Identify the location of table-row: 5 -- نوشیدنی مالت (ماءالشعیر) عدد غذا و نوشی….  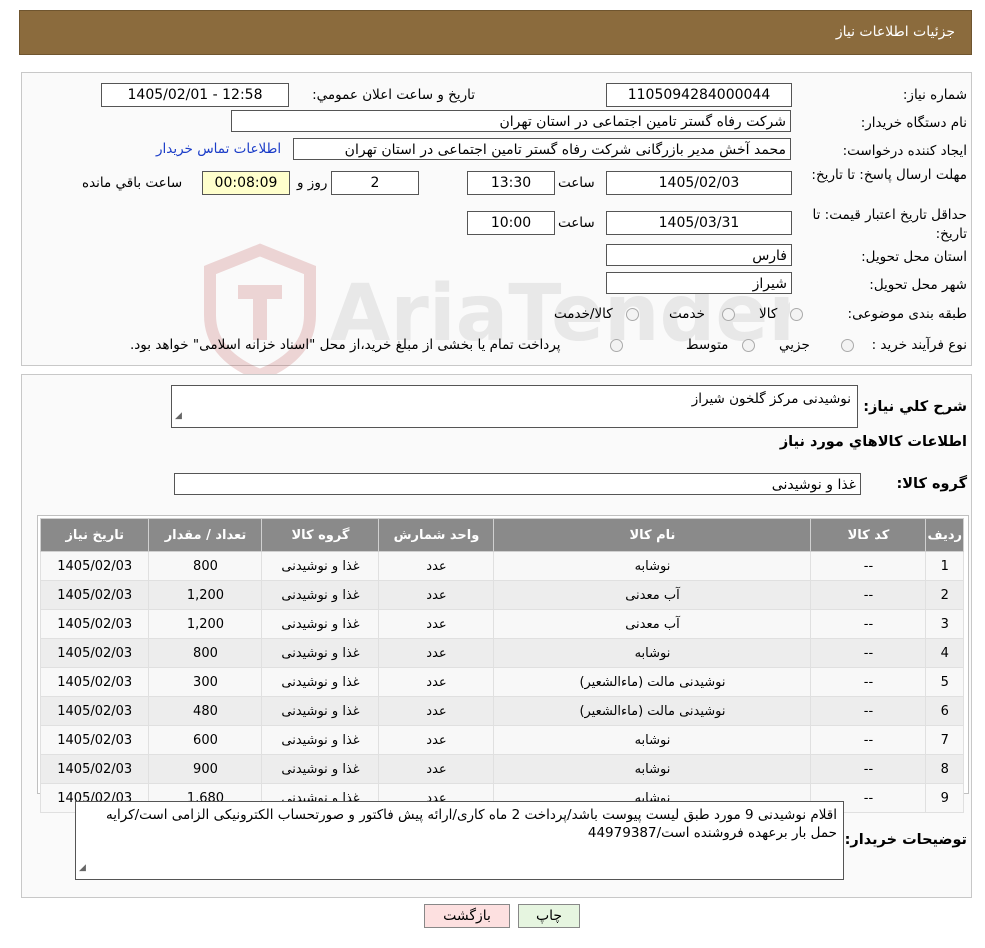
(501, 682).